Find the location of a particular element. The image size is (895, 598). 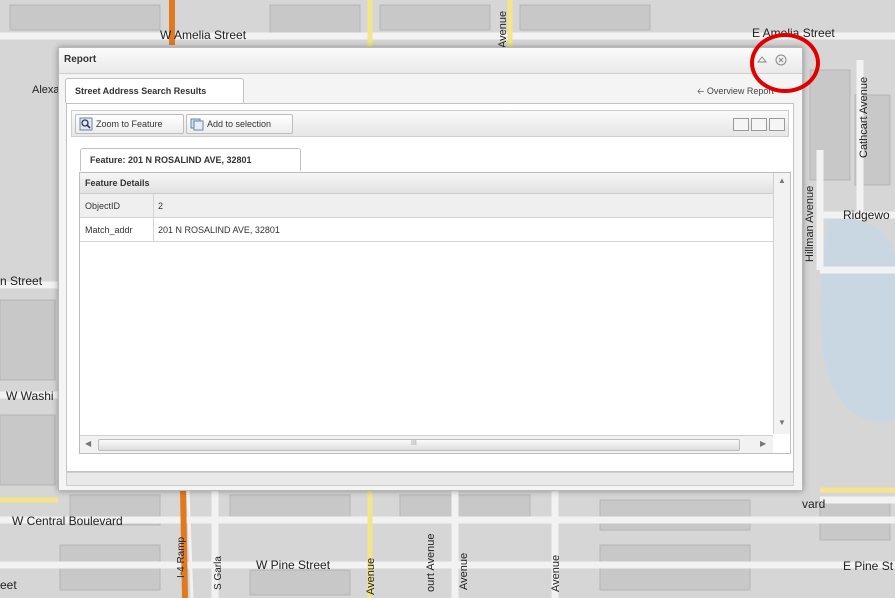

scroll-up-icon: ▲ is located at coordinates (782, 180).